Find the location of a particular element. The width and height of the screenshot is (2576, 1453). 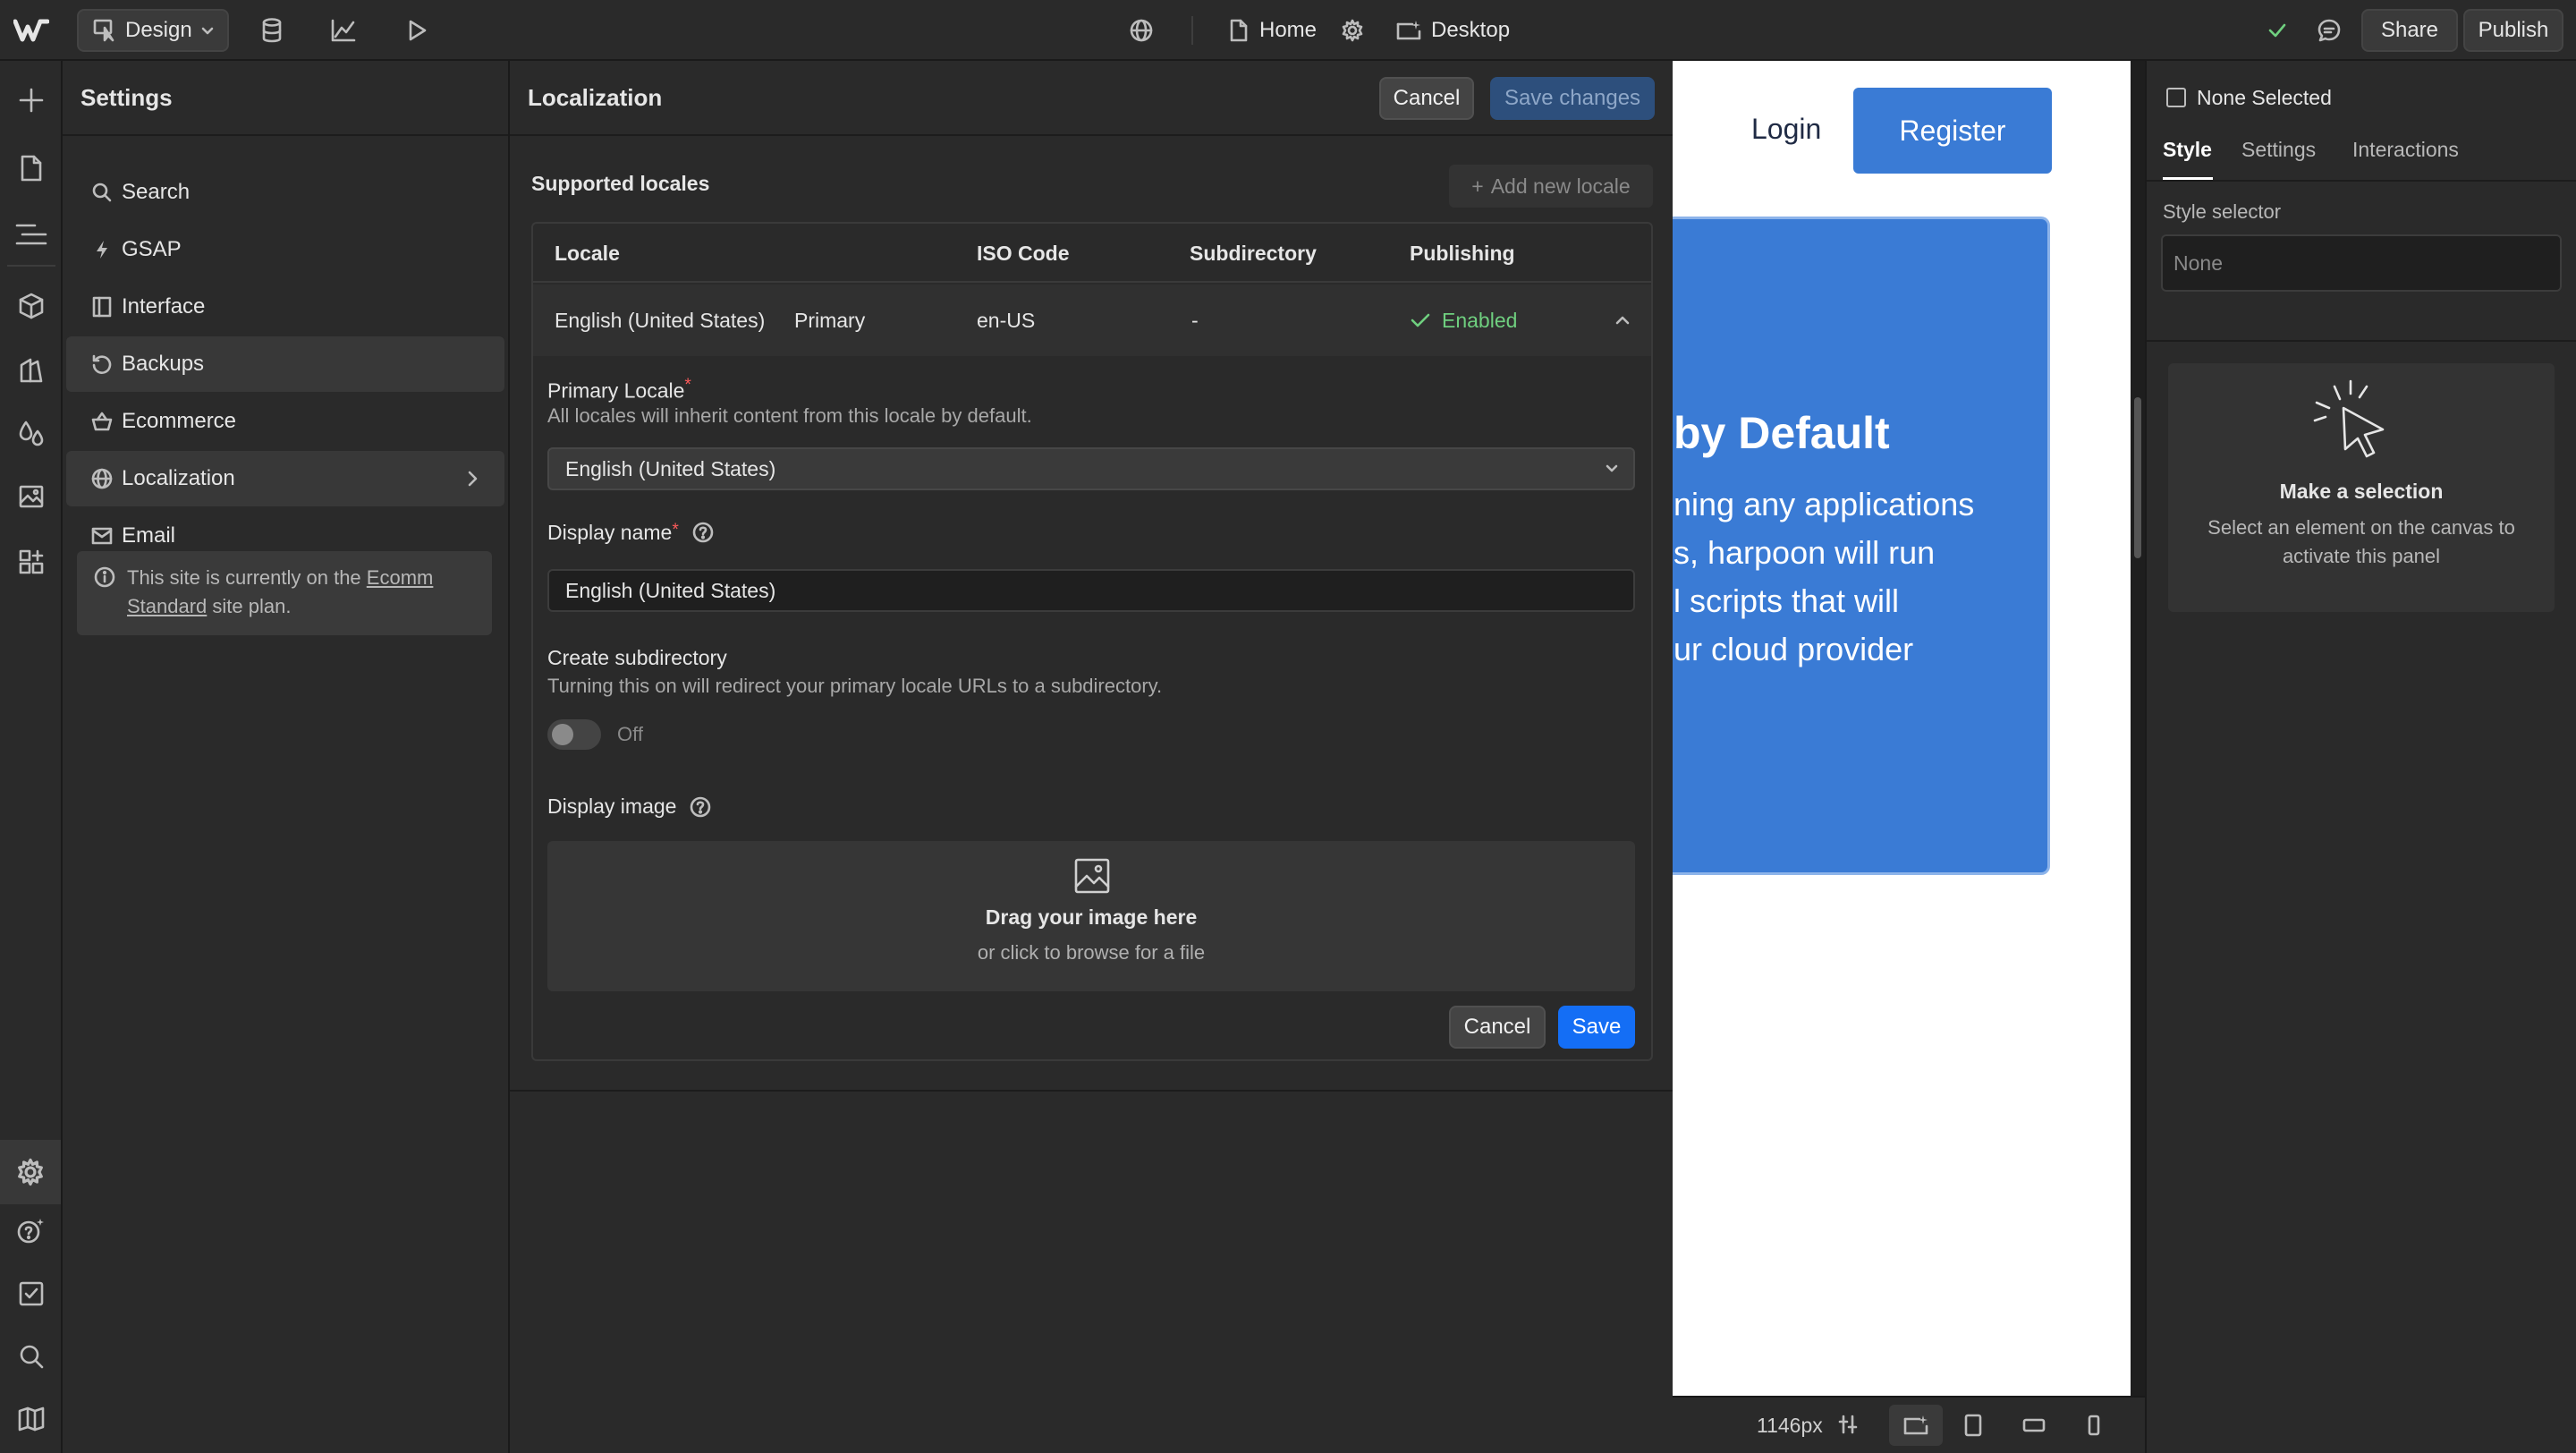

publishing-status-label: Enabled is located at coordinates (1480, 320).